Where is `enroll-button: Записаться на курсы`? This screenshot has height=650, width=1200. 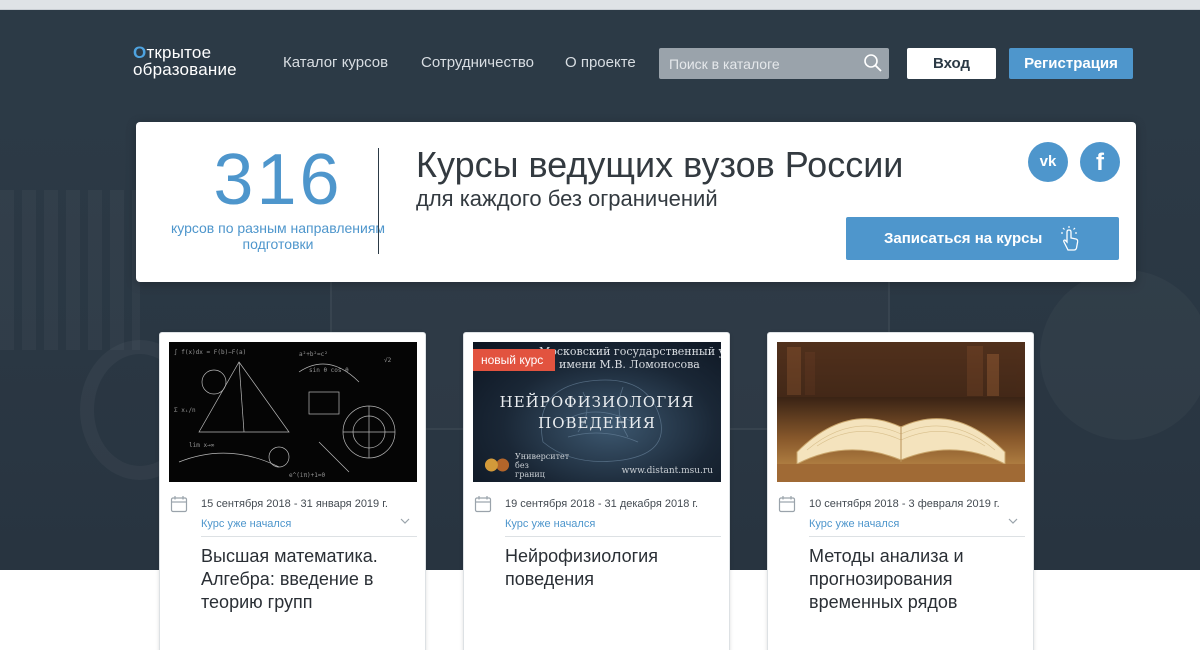
enroll-button: Записаться на курсы is located at coordinates (982, 238).